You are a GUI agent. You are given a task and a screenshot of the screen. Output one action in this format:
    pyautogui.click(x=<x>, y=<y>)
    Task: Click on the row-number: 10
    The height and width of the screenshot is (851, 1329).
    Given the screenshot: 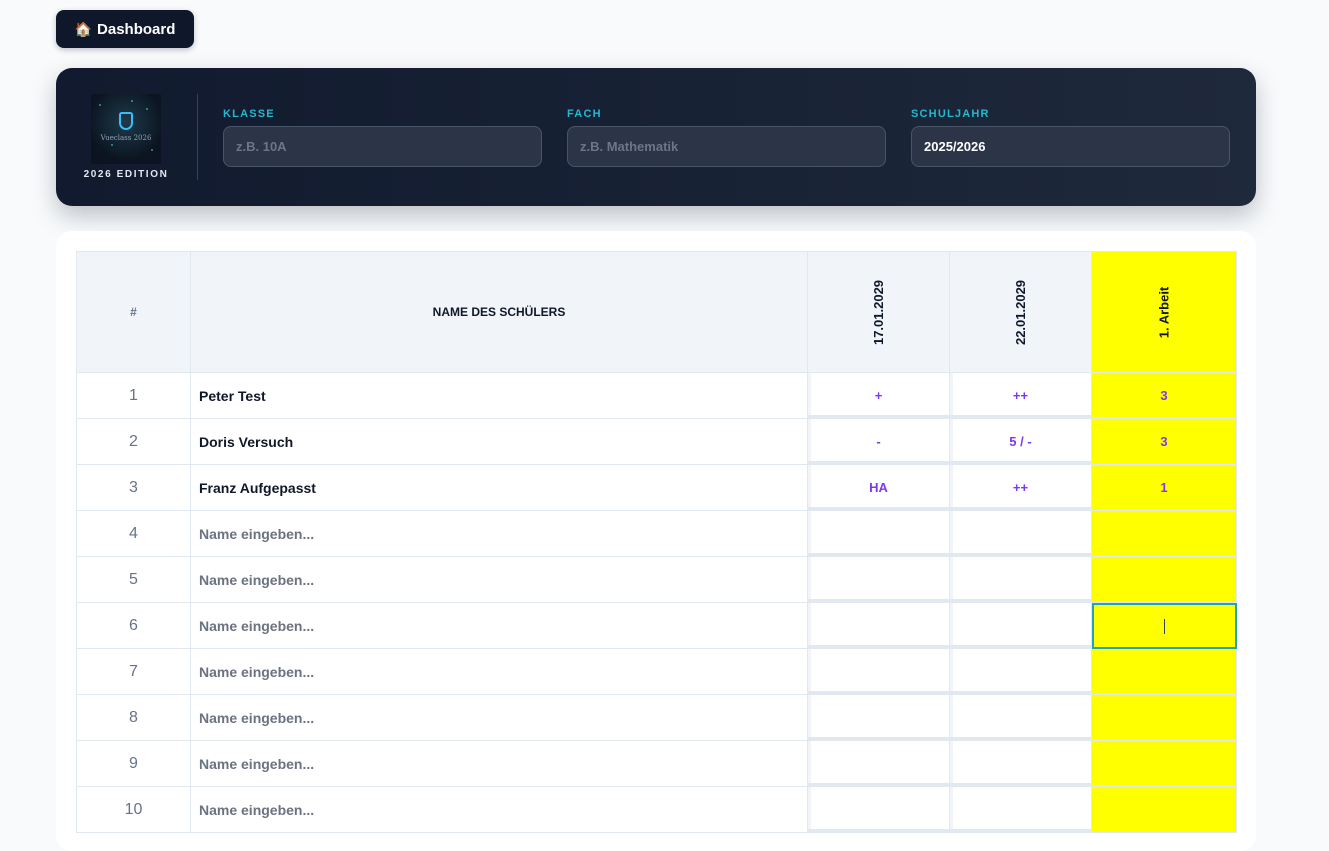 What is the action you would take?
    pyautogui.click(x=133, y=809)
    